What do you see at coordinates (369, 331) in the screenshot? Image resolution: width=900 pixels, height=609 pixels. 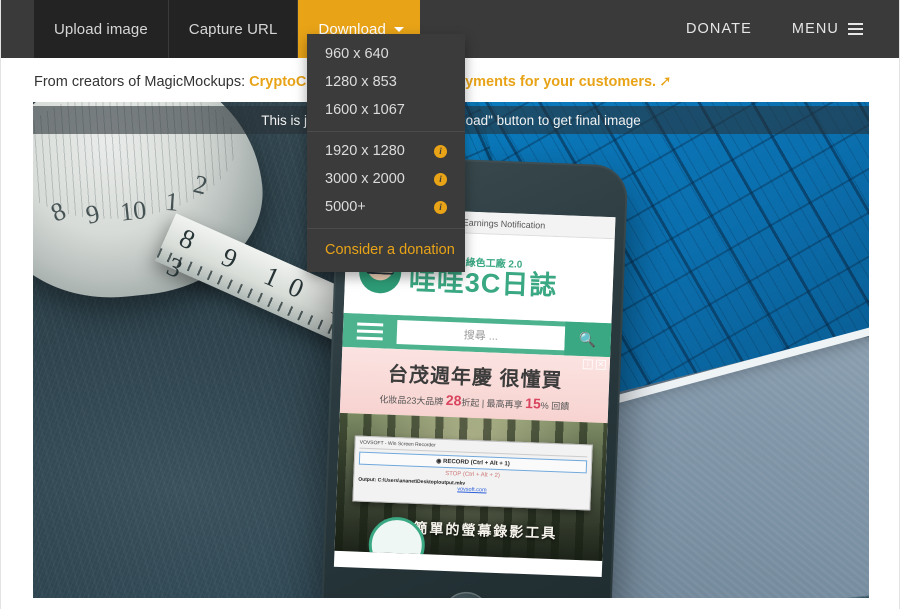 I see `site-hamburger-icon` at bounding box center [369, 331].